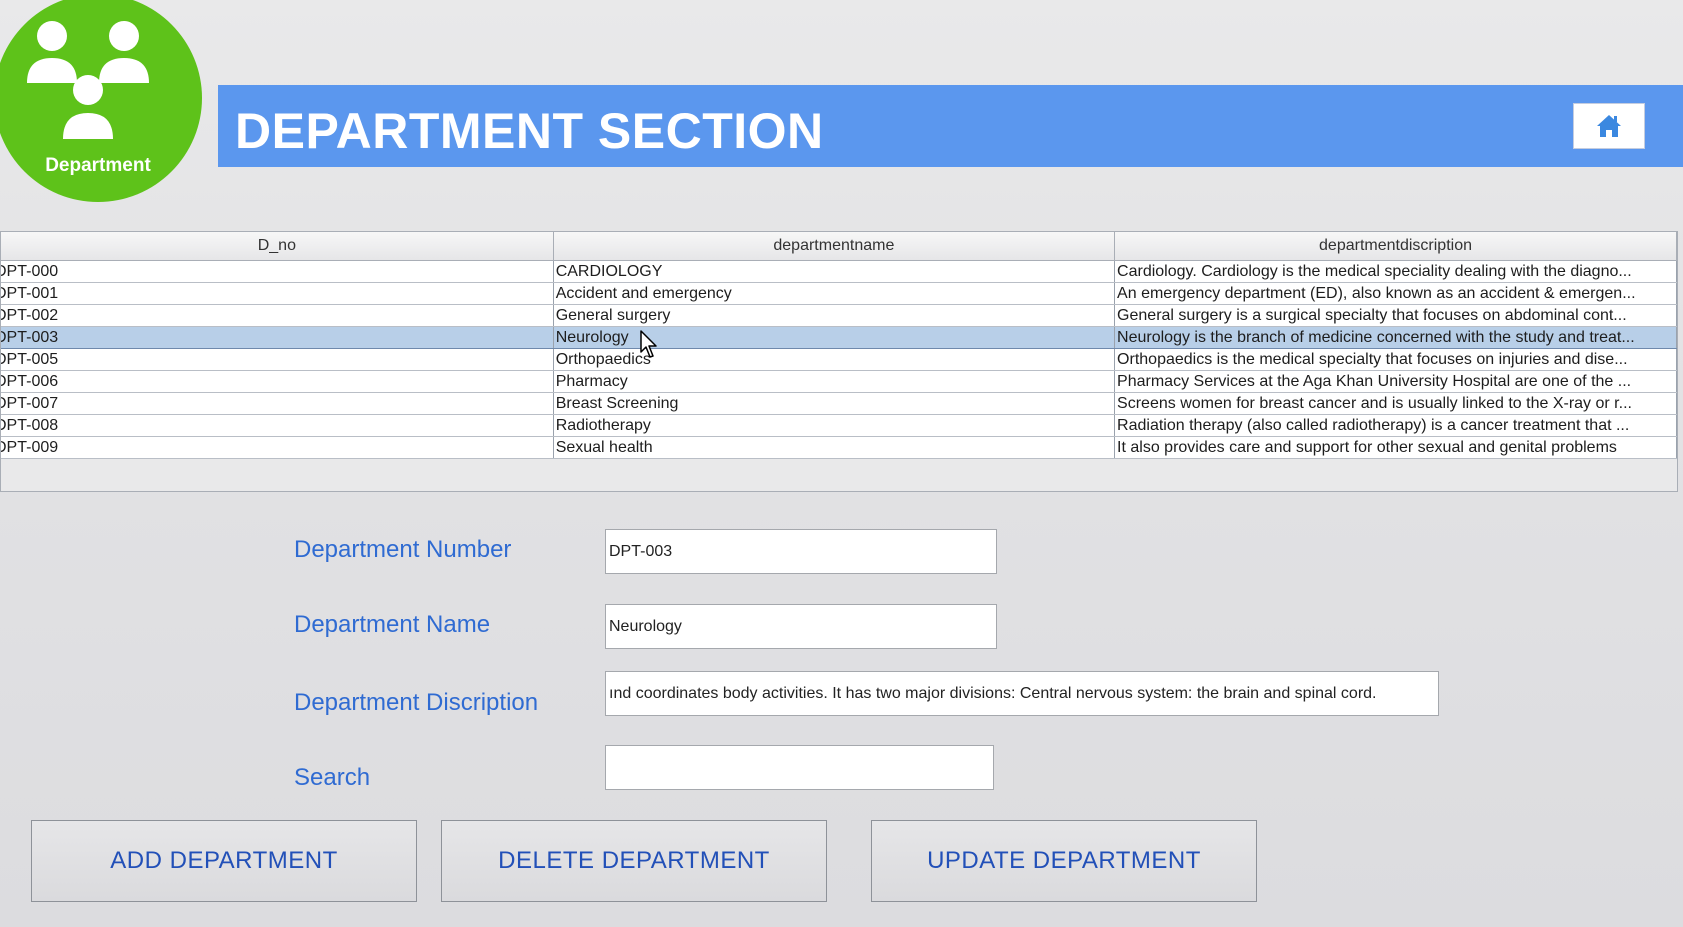  What do you see at coordinates (1022, 693) in the screenshot?
I see `department-description-input` at bounding box center [1022, 693].